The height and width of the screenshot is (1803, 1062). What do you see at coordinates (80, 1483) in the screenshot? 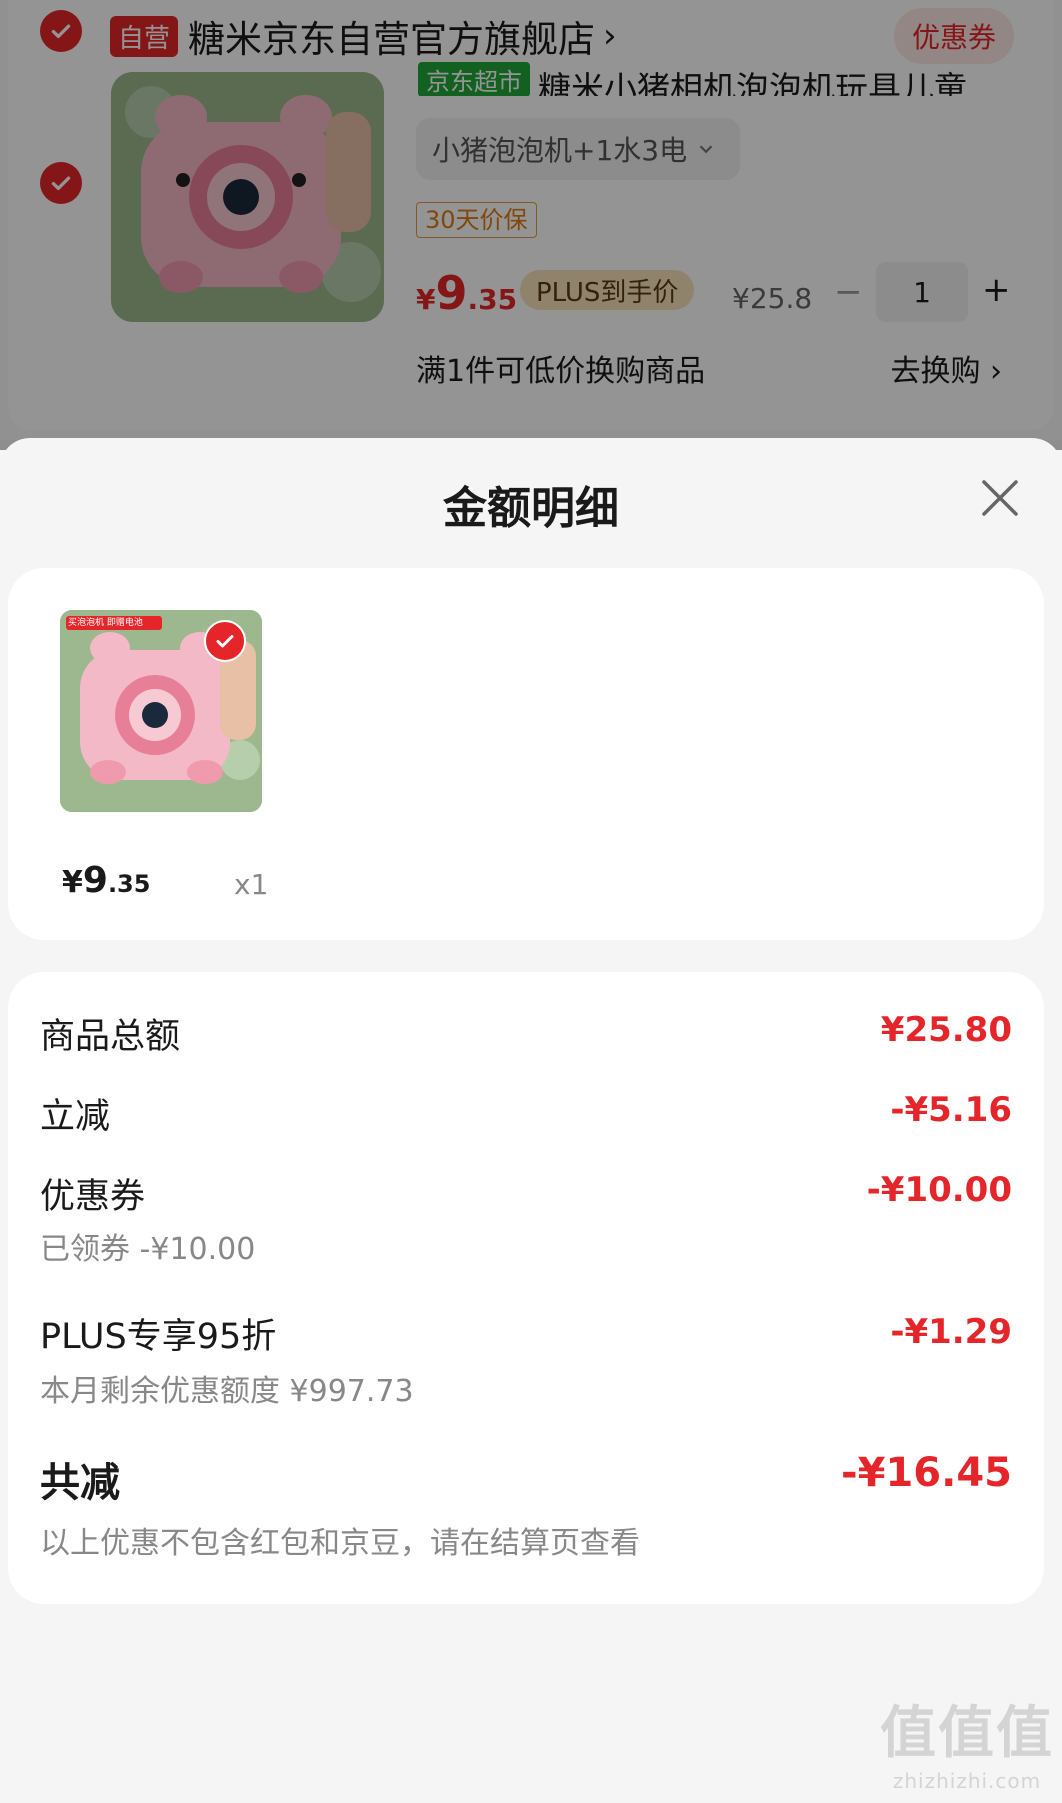
I see `total-discount-label: 共减` at bounding box center [80, 1483].